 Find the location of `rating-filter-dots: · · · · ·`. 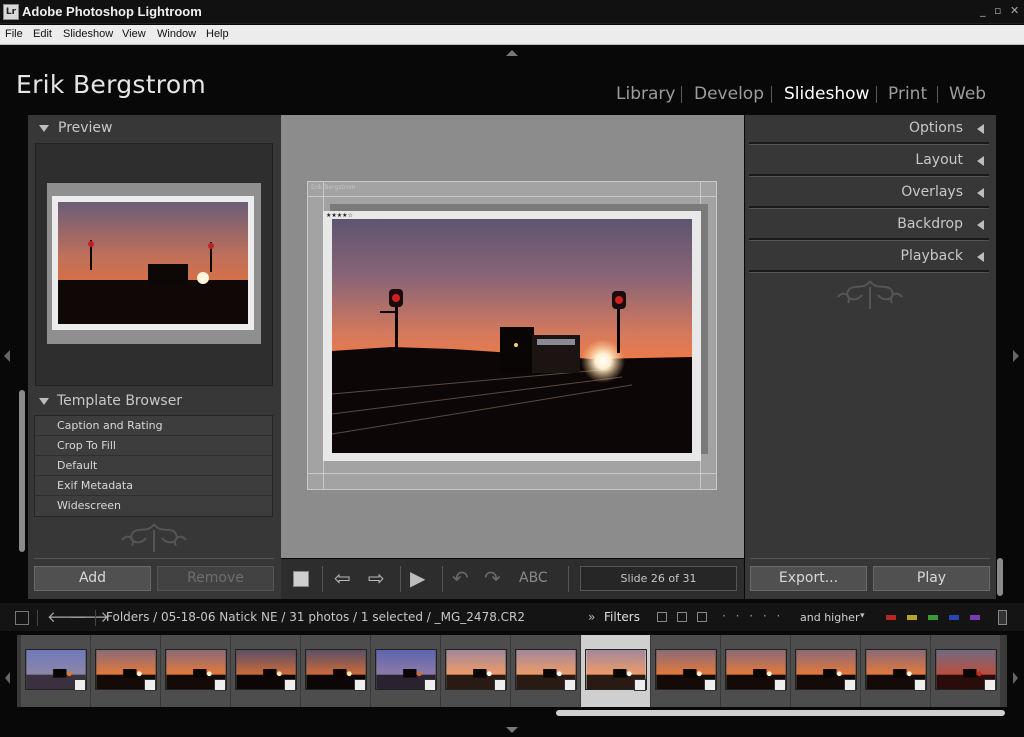

rating-filter-dots: · · · · · is located at coordinates (752, 616).